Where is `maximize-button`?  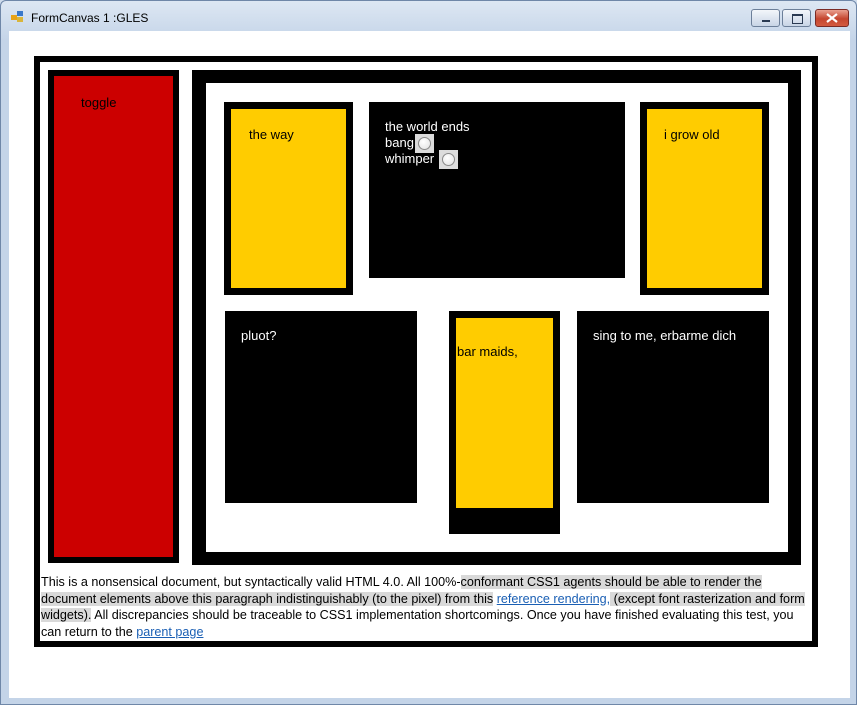 maximize-button is located at coordinates (796, 18).